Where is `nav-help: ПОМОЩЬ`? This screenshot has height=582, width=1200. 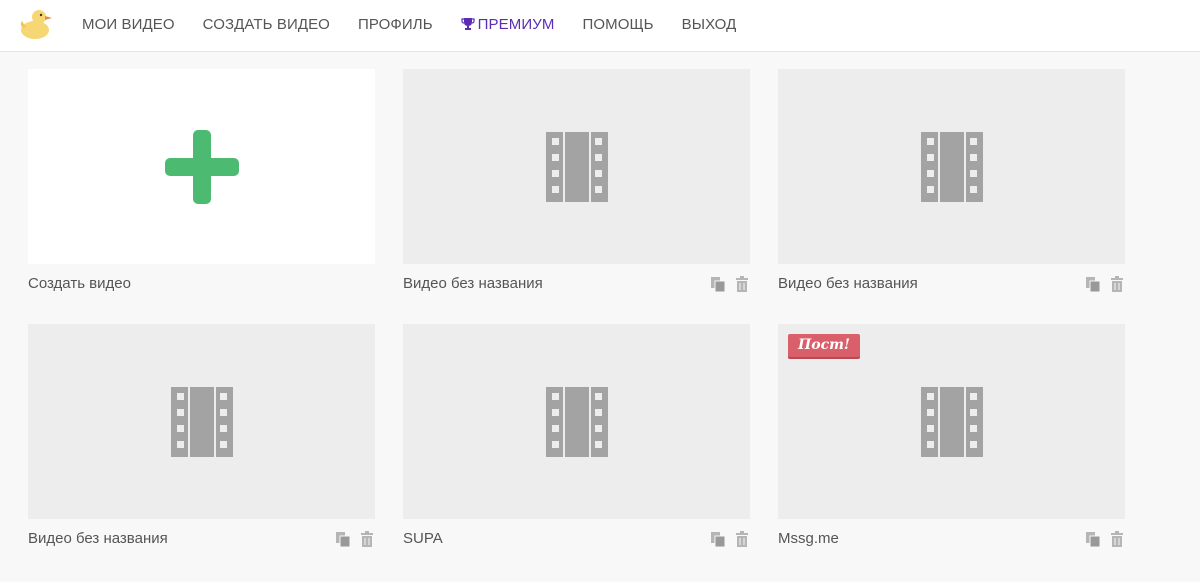
nav-help: ПОМОЩЬ is located at coordinates (617, 24).